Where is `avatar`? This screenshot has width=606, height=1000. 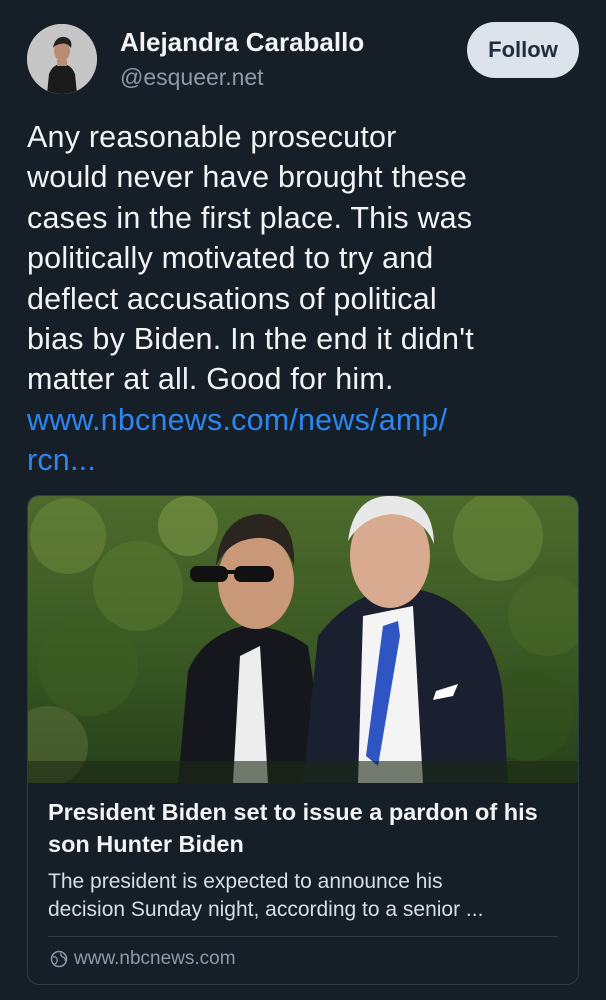 avatar is located at coordinates (62, 59).